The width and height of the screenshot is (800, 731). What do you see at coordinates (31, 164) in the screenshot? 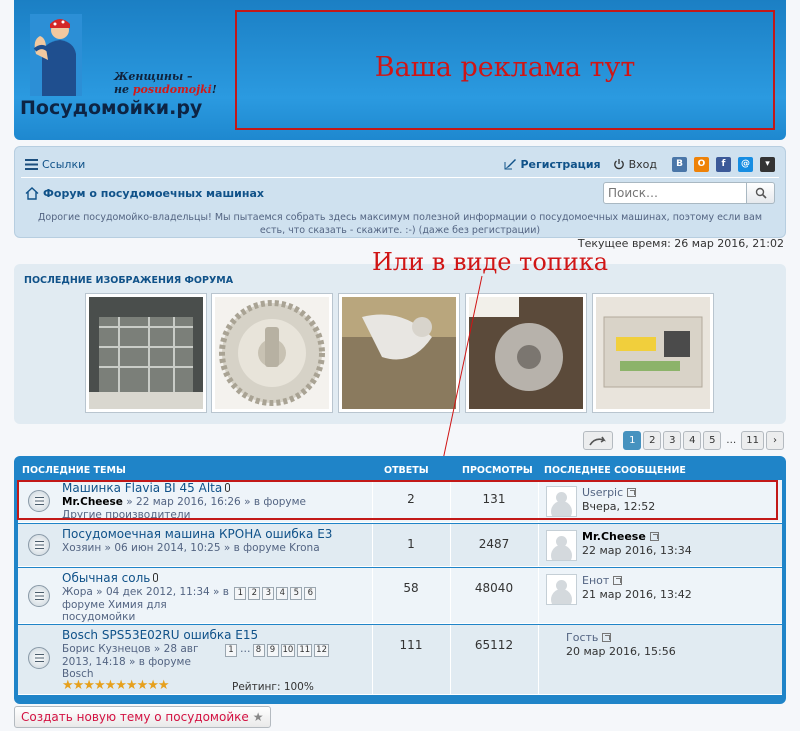
I see `menu-icon` at bounding box center [31, 164].